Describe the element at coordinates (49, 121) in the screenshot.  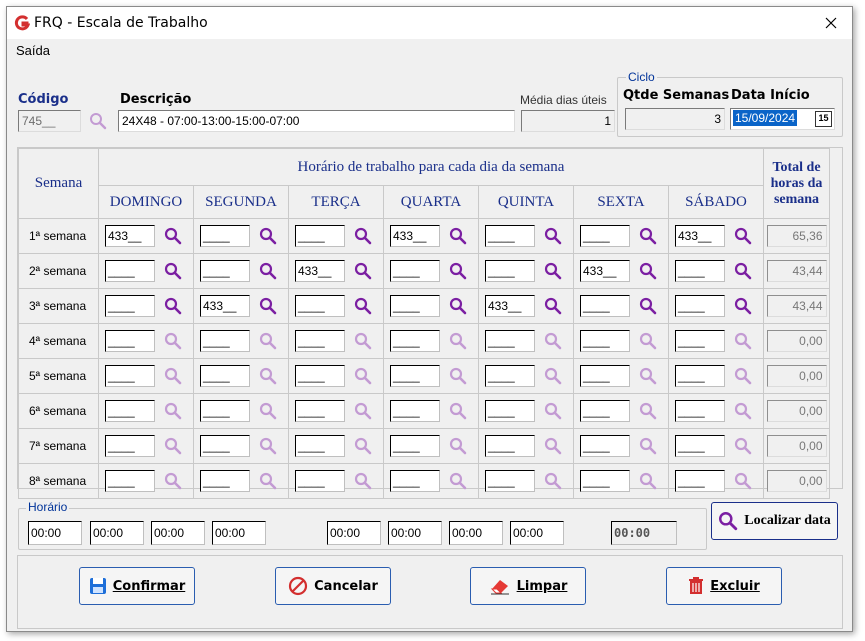
I see `codigo-field: 745__` at that location.